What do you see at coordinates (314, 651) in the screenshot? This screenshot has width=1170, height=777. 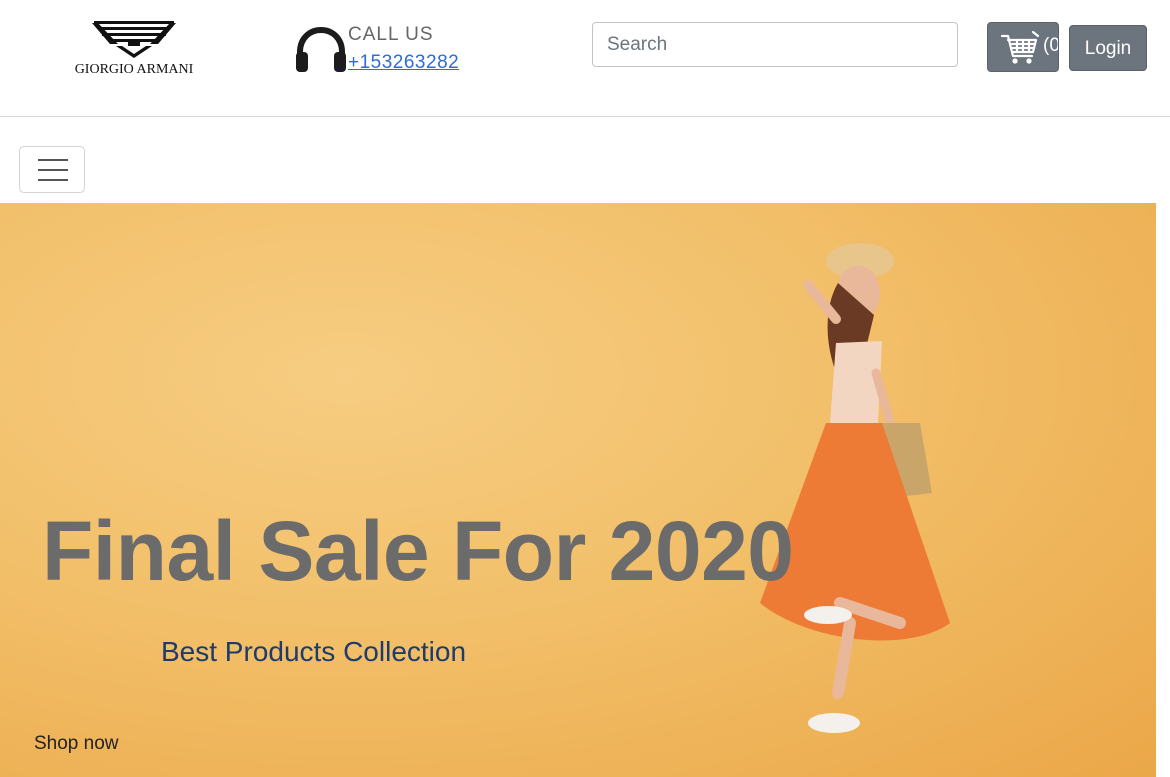 I see `hero-subtitle: Best Products Collection` at bounding box center [314, 651].